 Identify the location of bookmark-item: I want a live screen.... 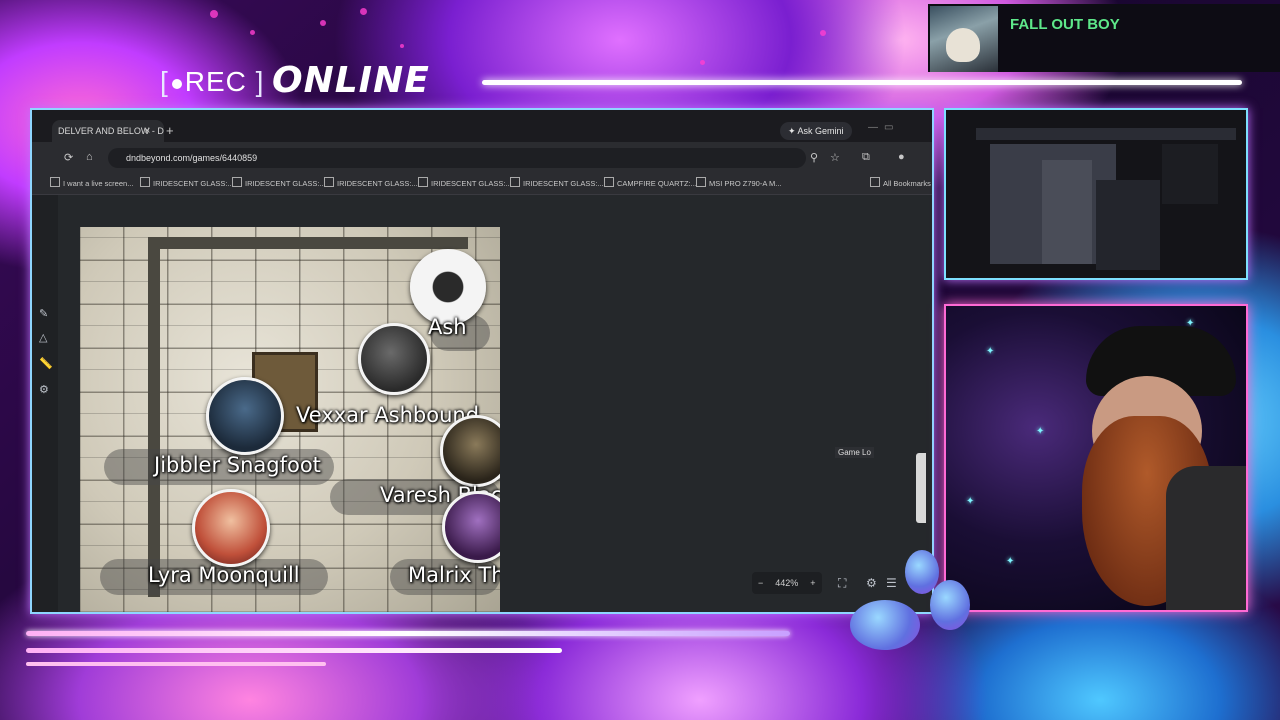
(91, 184).